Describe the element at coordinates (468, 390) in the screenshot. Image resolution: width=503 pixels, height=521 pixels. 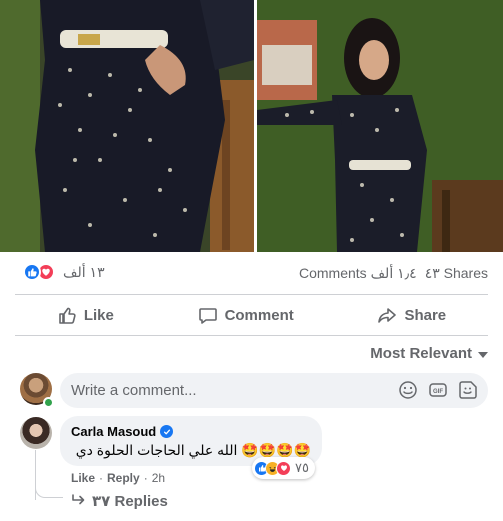
I see `sticker-icon` at that location.